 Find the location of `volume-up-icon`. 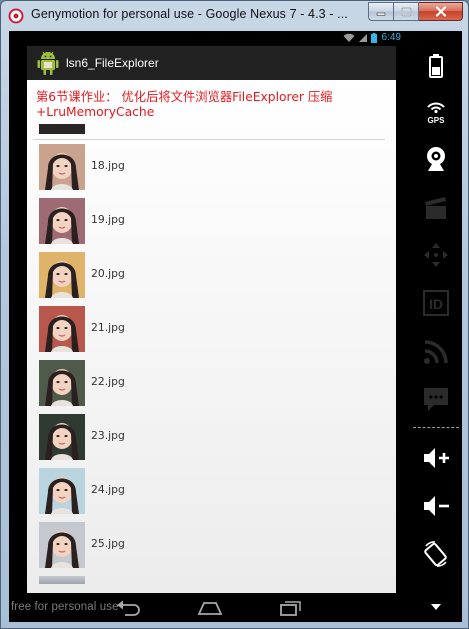

volume-up-icon is located at coordinates (435, 457).